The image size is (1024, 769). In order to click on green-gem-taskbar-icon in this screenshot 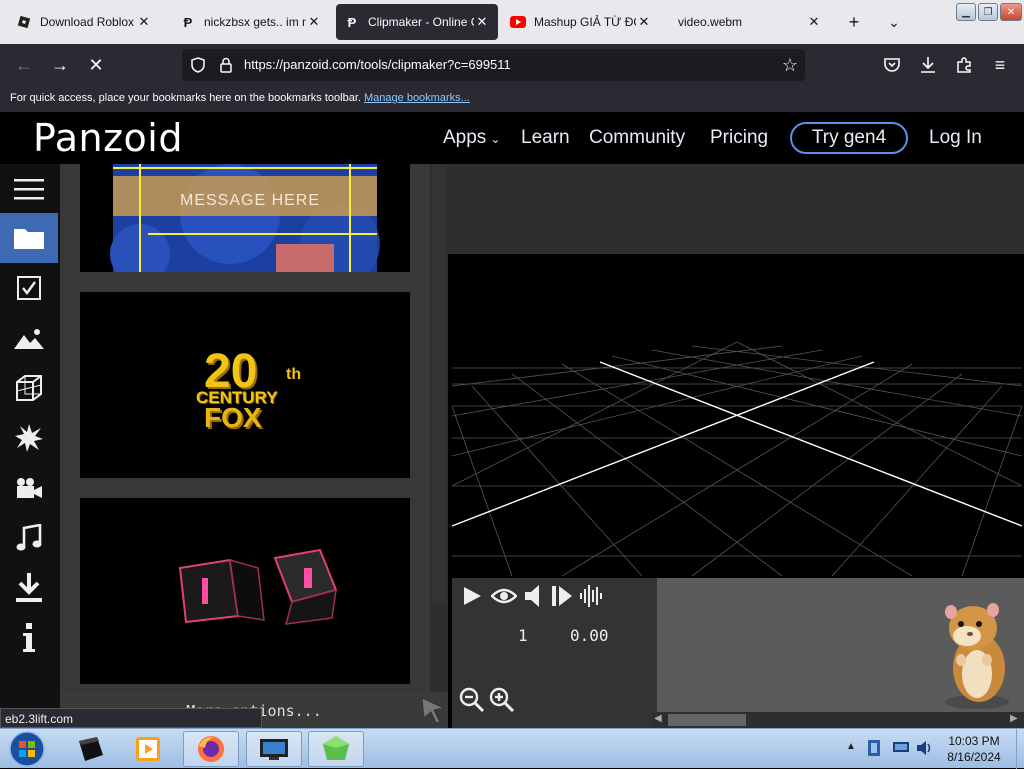, I will do `click(336, 749)`.